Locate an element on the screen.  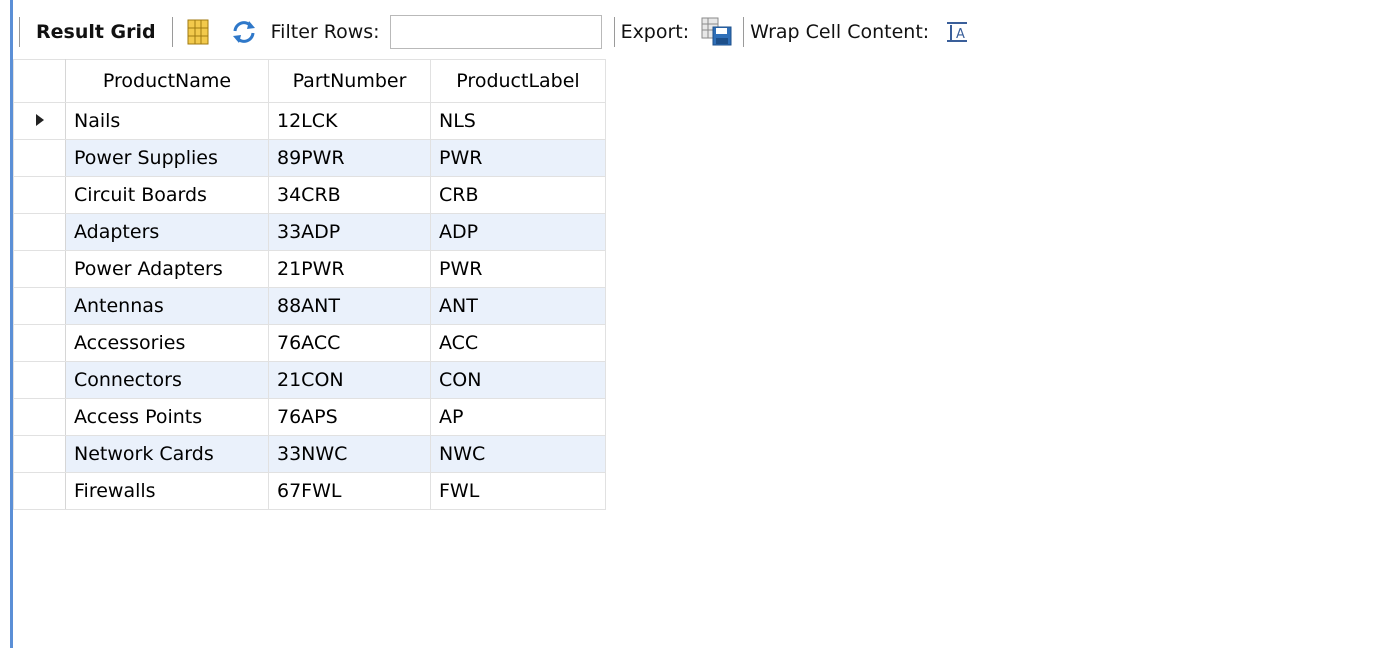
column-header-productlabel: ProductLabel is located at coordinates (518, 81).